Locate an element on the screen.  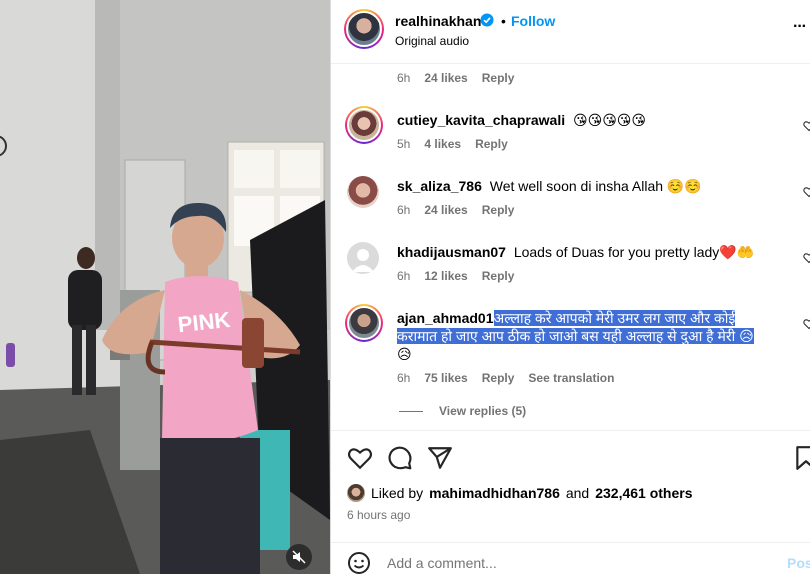
view-replies-button: View replies (5) is located at coordinates (462, 411).